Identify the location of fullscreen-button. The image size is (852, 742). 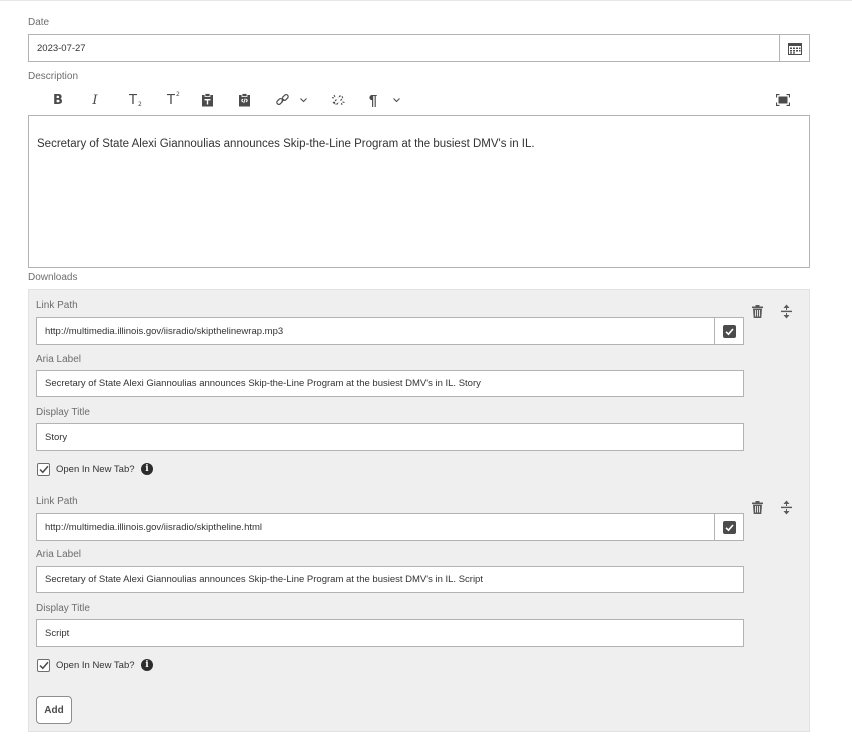
(783, 100).